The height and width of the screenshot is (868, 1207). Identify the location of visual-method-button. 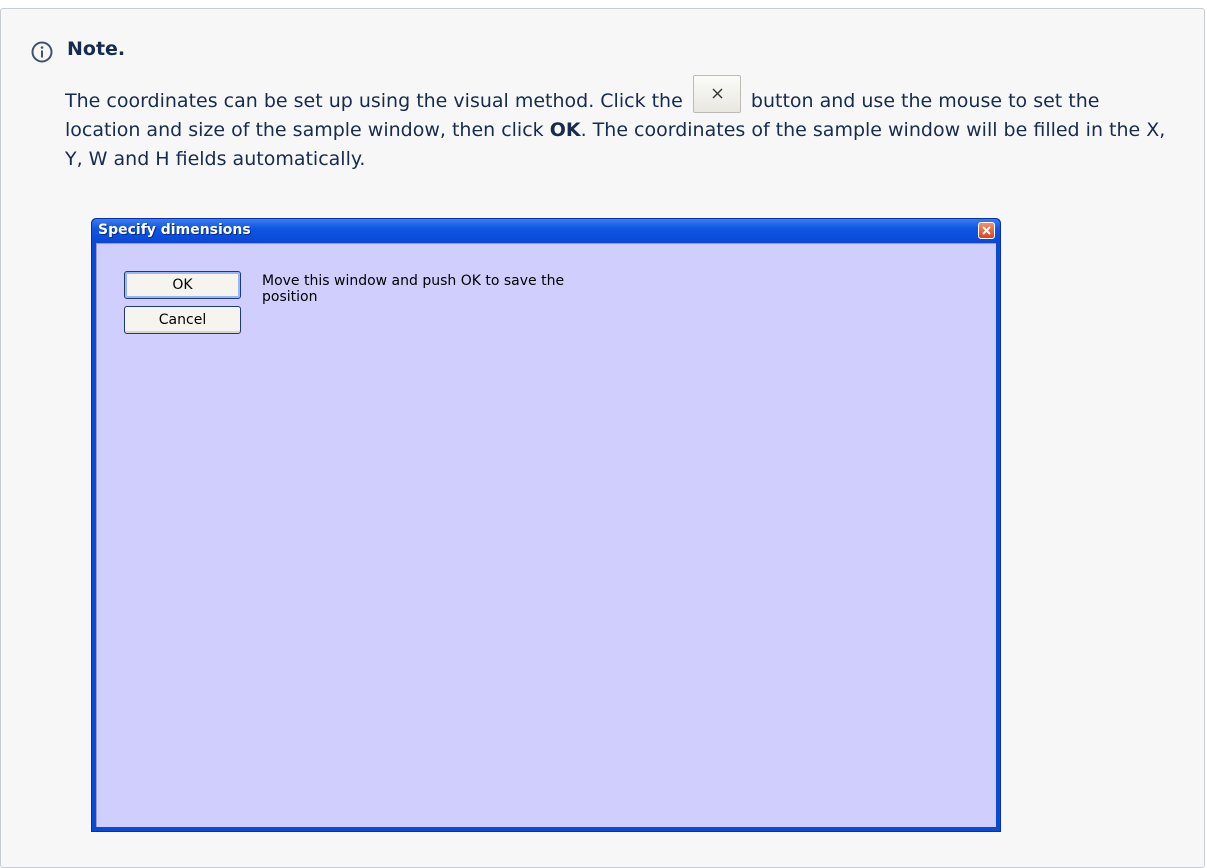
(716, 94).